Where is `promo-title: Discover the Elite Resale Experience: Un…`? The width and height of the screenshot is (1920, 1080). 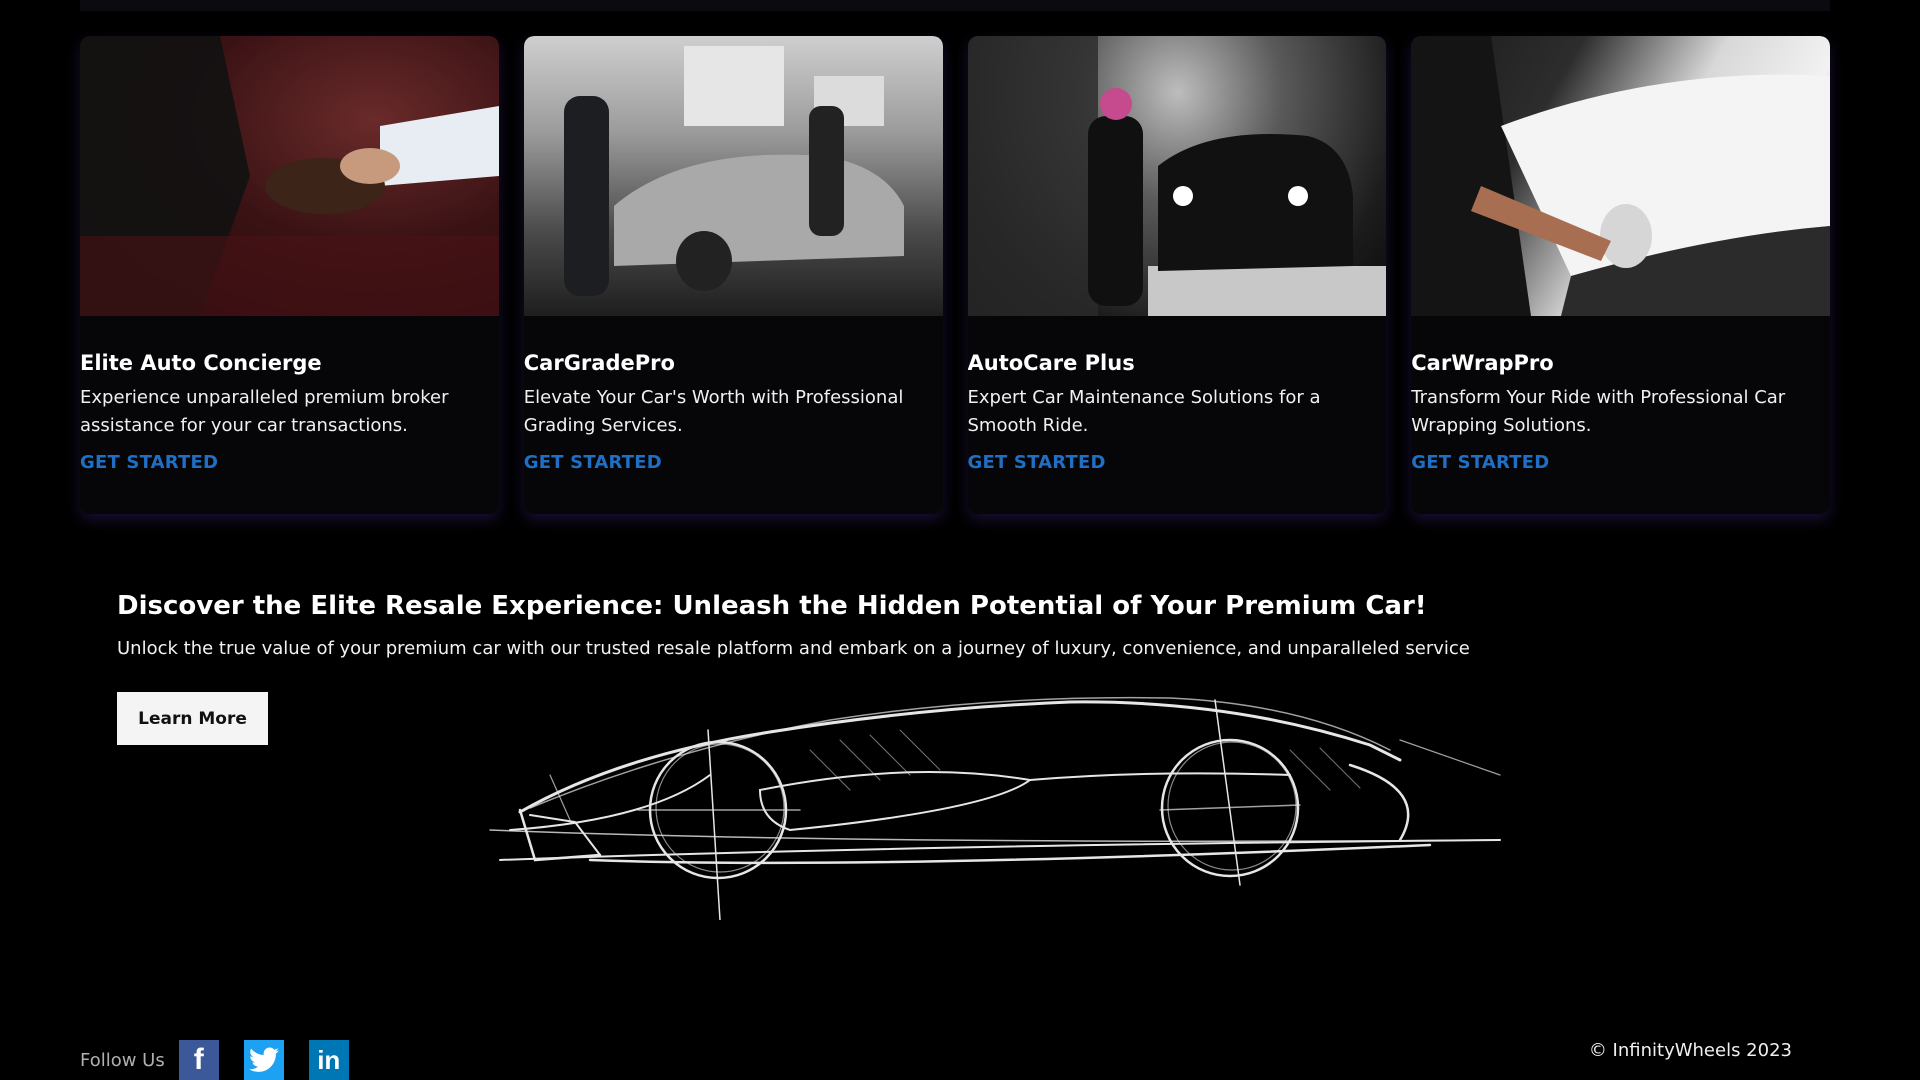 promo-title: Discover the Elite Resale Experience: Un… is located at coordinates (772, 606).